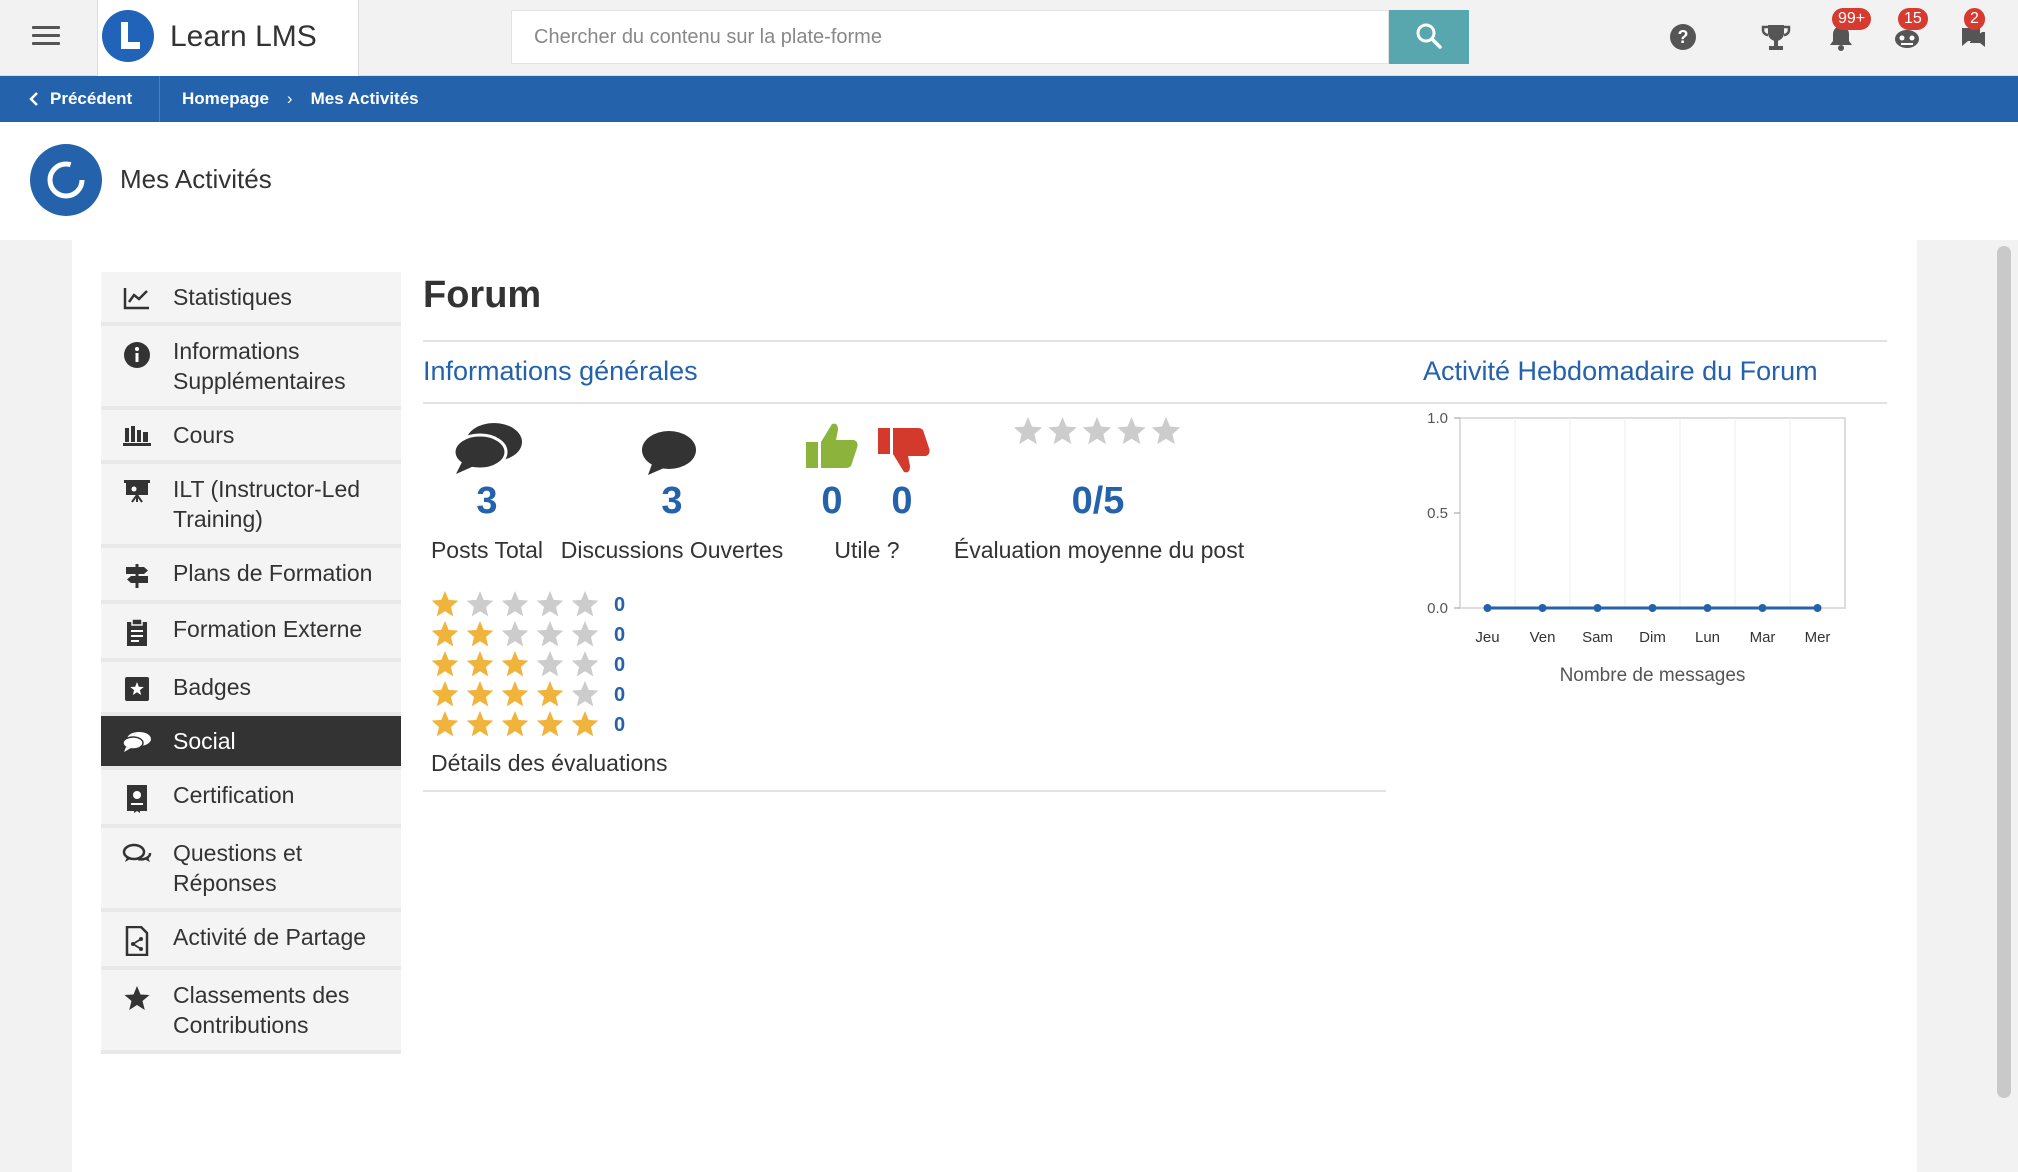 This screenshot has height=1172, width=2018. I want to click on sidebar-item-label: Plans de Formation, so click(273, 573).